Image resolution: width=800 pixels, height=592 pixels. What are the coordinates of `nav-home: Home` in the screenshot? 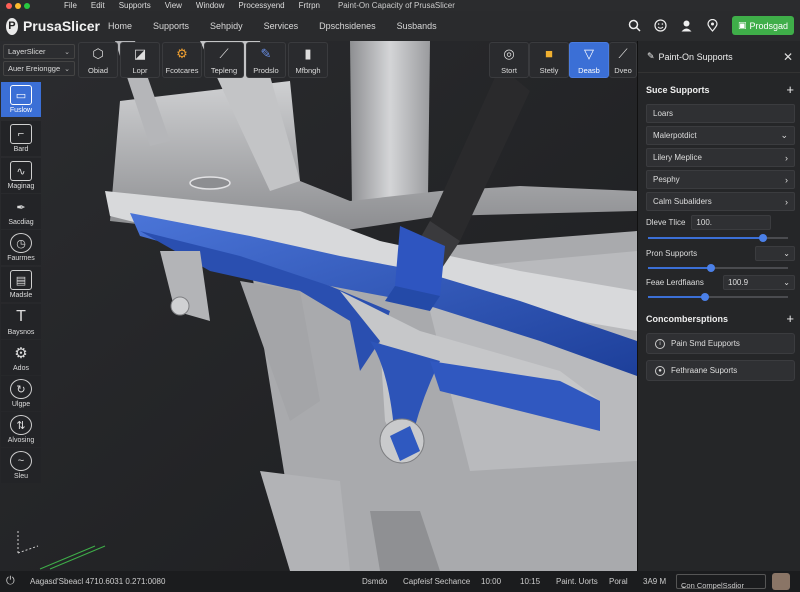 It's located at (120, 26).